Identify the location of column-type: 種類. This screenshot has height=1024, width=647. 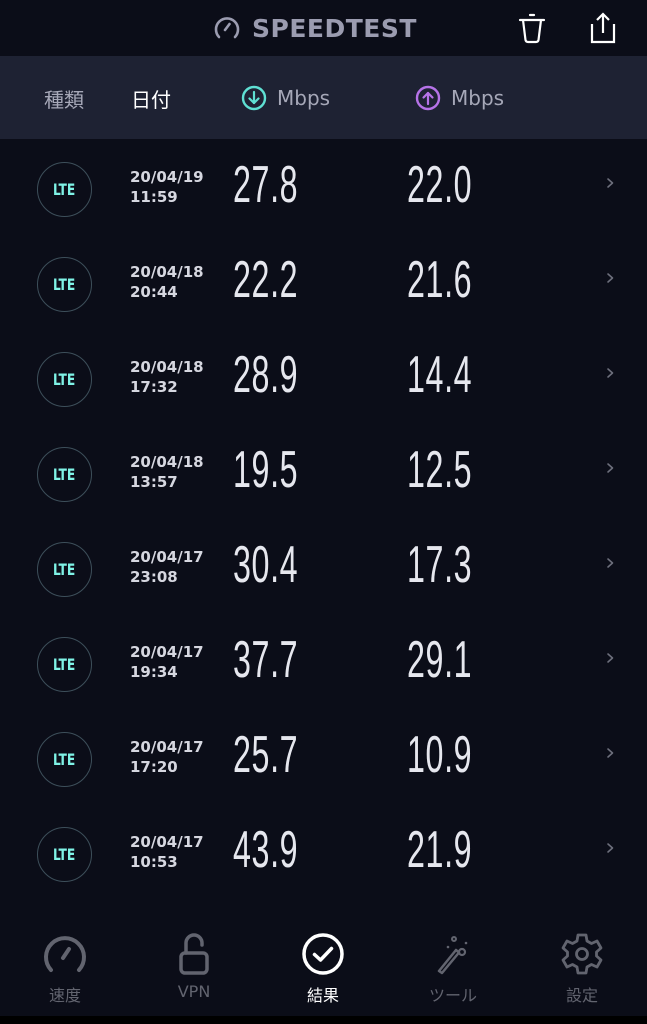
(64, 98).